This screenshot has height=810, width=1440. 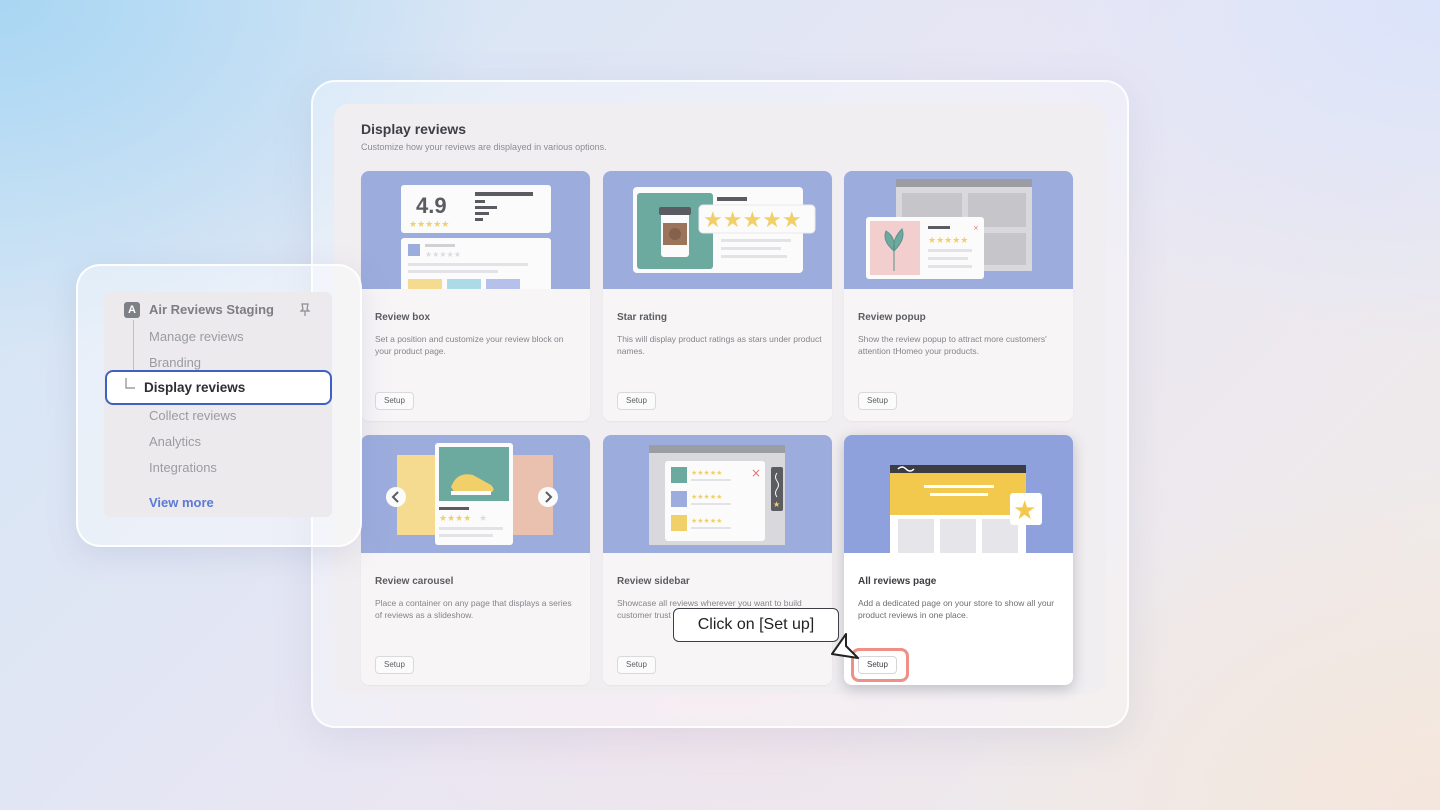 What do you see at coordinates (877, 401) in the screenshot?
I see `review-popup-setup-button: Setup` at bounding box center [877, 401].